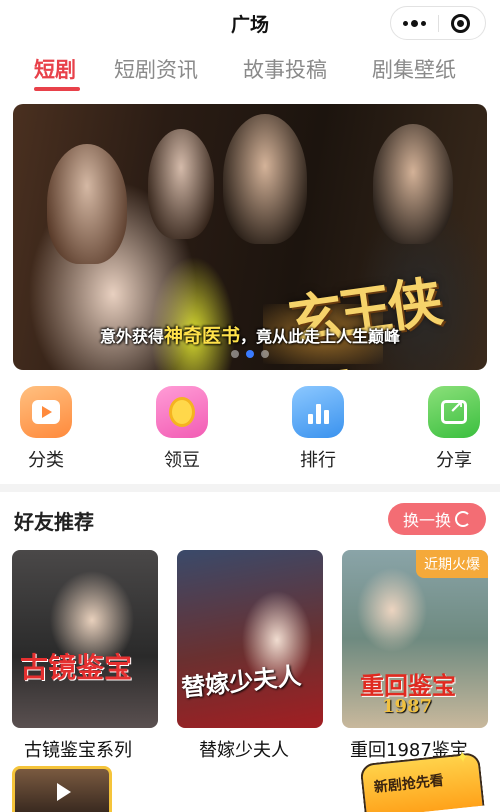  What do you see at coordinates (76, 667) in the screenshot?
I see `cover-title-art: 古镜鉴宝` at bounding box center [76, 667].